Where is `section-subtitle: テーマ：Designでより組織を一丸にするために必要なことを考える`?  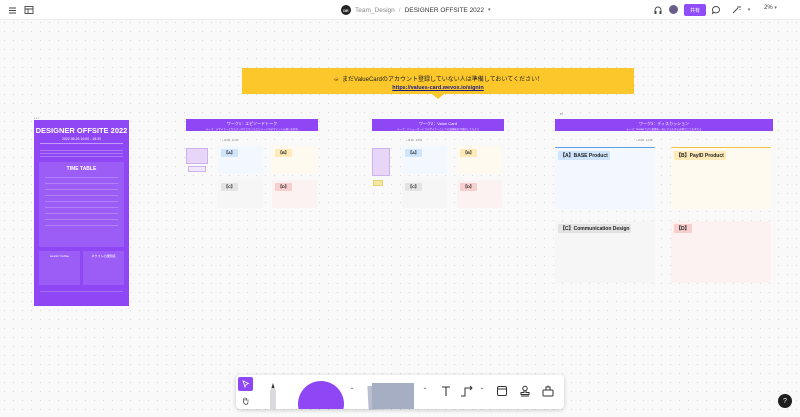 section-subtitle: テーマ：Designでより組織を一丸にするために必要なことを考える is located at coordinates (664, 129).